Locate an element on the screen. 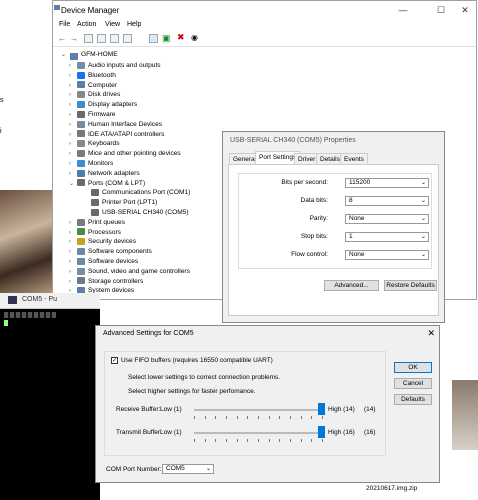  stop-bits-select: 1 ⌄ is located at coordinates (387, 237).